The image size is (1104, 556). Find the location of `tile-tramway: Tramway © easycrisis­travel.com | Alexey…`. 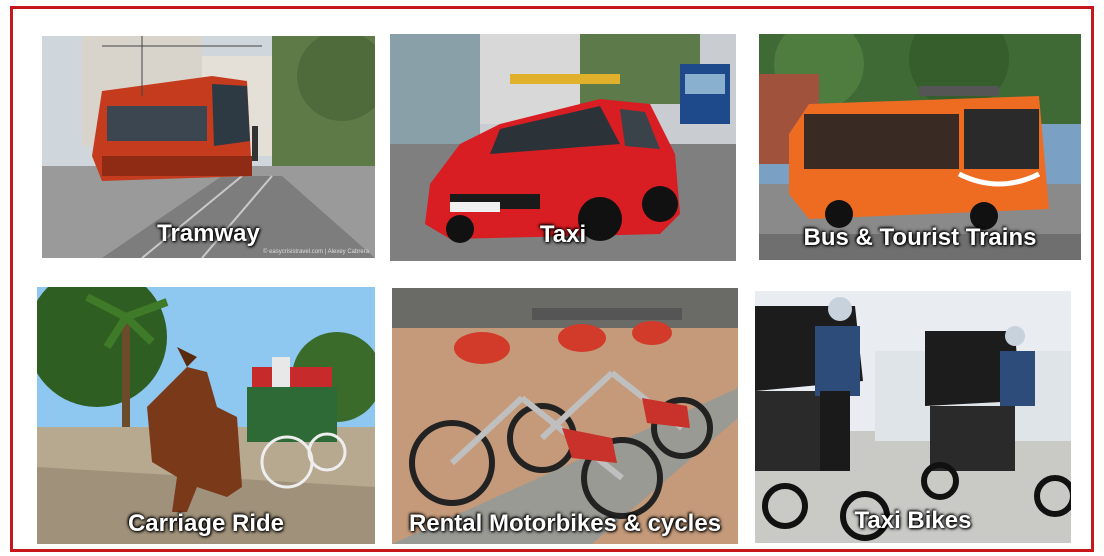

tile-tramway: Tramway © easycrisis­travel.com | Alexey… is located at coordinates (208, 147).